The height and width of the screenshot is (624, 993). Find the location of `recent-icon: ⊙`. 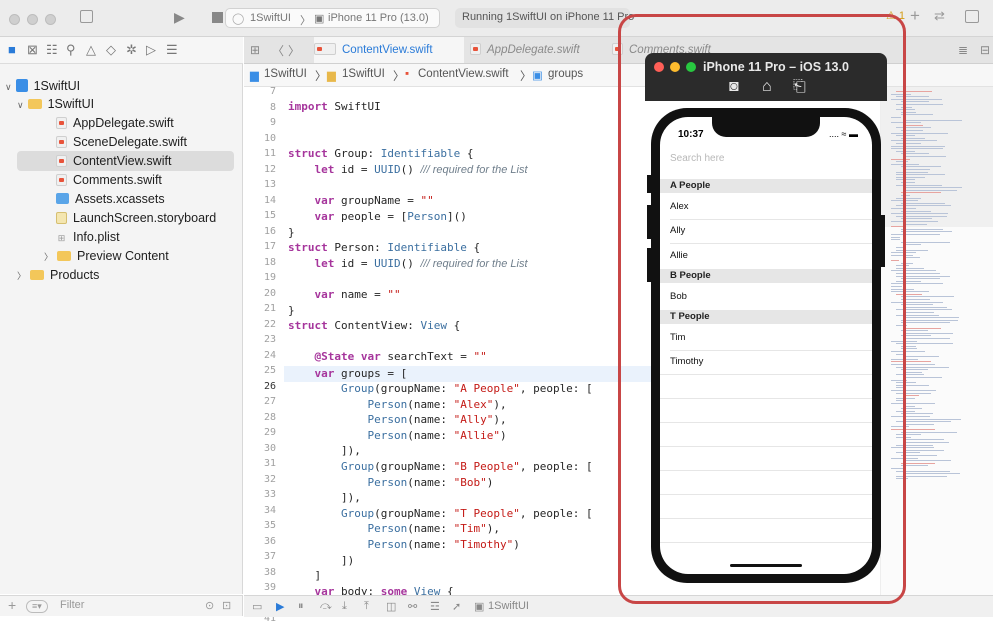

recent-icon: ⊙ is located at coordinates (209, 605).